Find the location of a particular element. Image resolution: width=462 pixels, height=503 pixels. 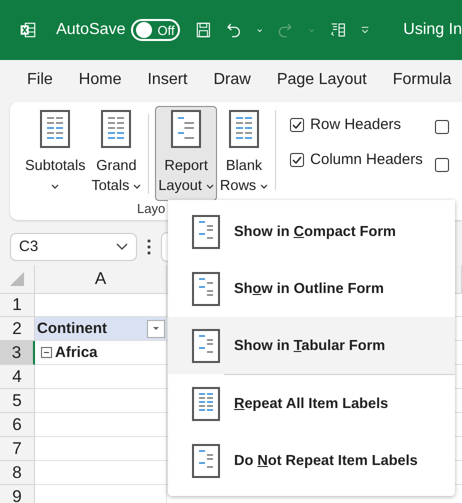

autosave-toggle: Off is located at coordinates (155, 30).